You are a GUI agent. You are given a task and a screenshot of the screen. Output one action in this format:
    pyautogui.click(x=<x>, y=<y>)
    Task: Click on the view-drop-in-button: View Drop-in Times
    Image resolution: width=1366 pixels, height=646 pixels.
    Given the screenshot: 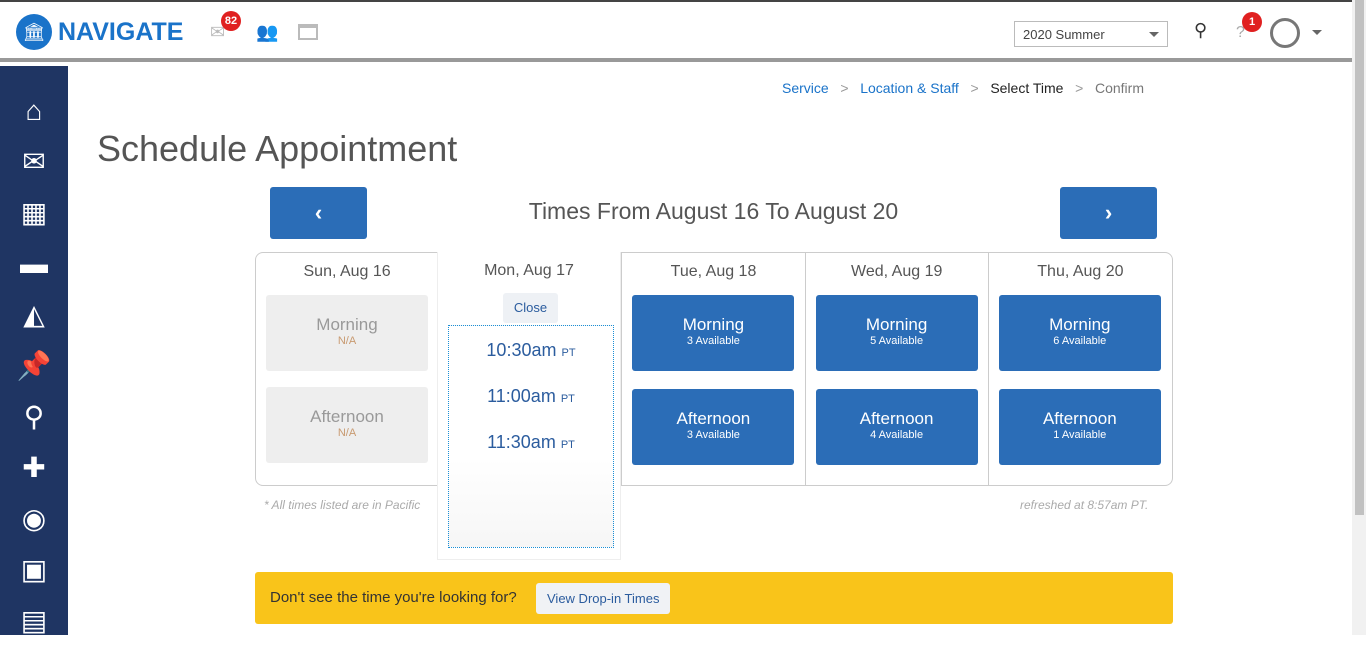 What is the action you would take?
    pyautogui.click(x=603, y=598)
    